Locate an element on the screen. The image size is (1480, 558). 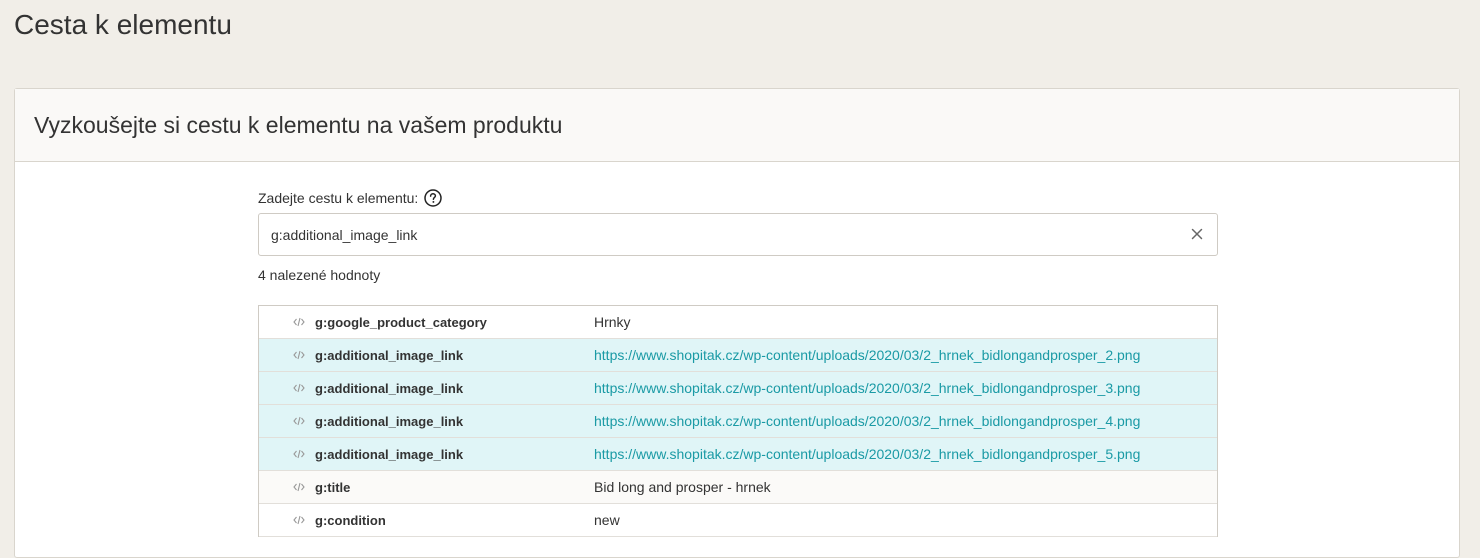
clear-icon is located at coordinates (1197, 234).